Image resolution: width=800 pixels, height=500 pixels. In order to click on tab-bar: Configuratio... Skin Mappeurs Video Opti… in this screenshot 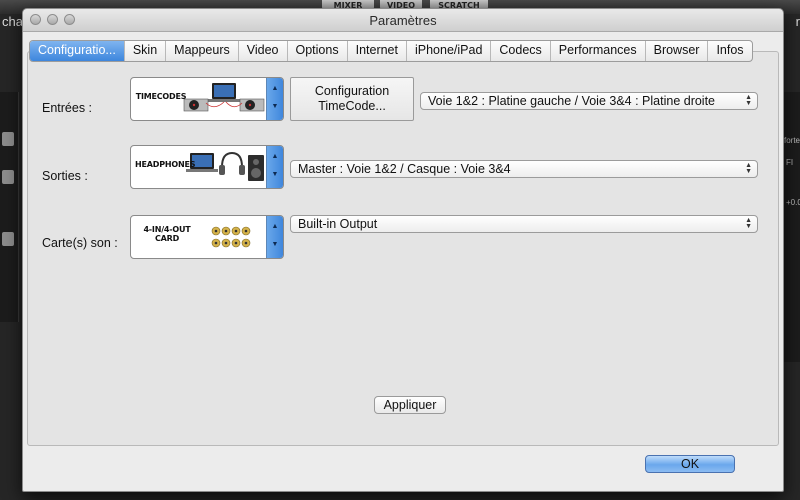, I will do `click(391, 51)`.